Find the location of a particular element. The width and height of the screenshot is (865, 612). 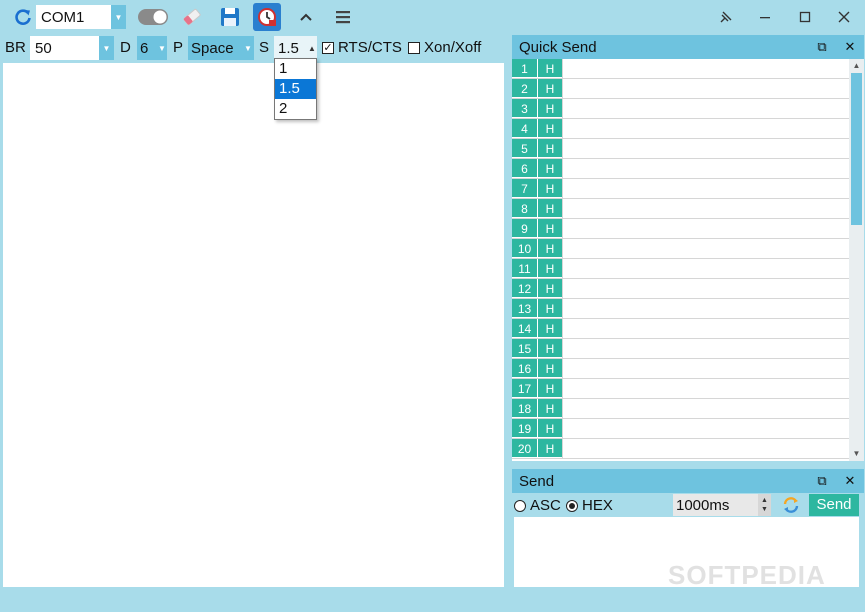

spin-arrows-icon: ▲ ▼ is located at coordinates (764, 505).